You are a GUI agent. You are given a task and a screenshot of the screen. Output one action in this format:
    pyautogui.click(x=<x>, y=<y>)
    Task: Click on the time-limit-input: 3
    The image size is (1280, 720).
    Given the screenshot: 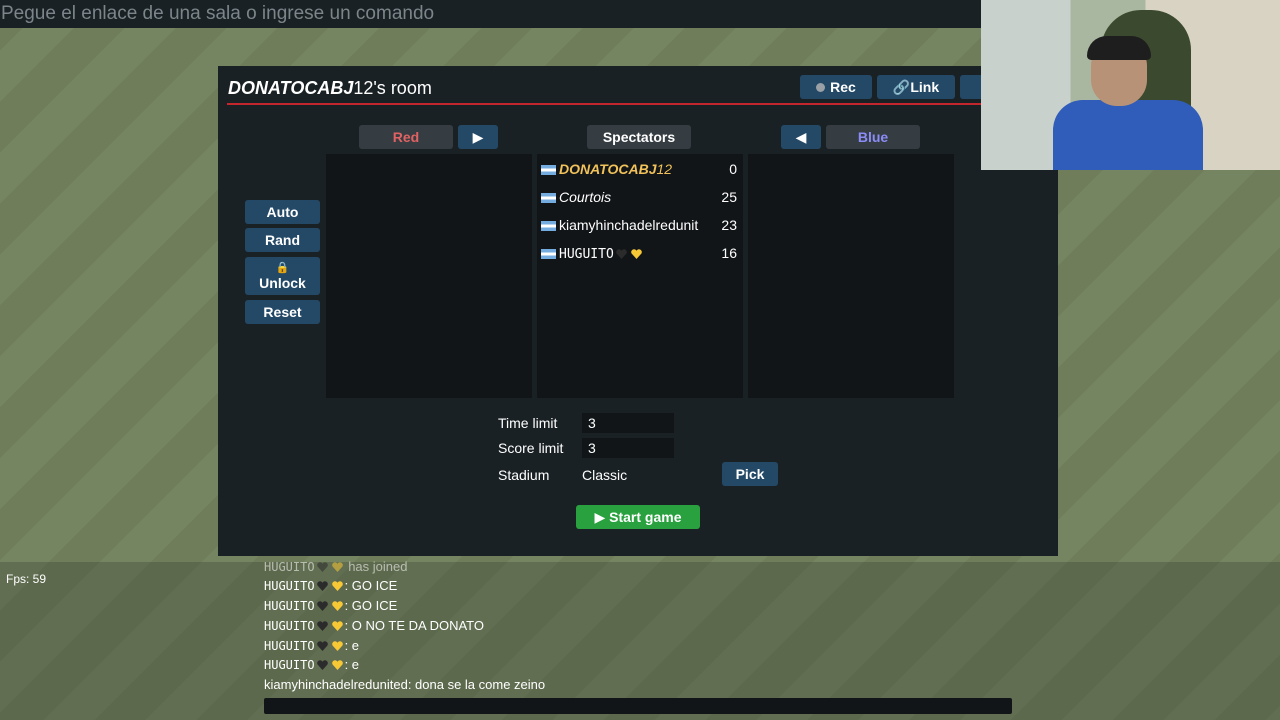 What is the action you would take?
    pyautogui.click(x=628, y=423)
    